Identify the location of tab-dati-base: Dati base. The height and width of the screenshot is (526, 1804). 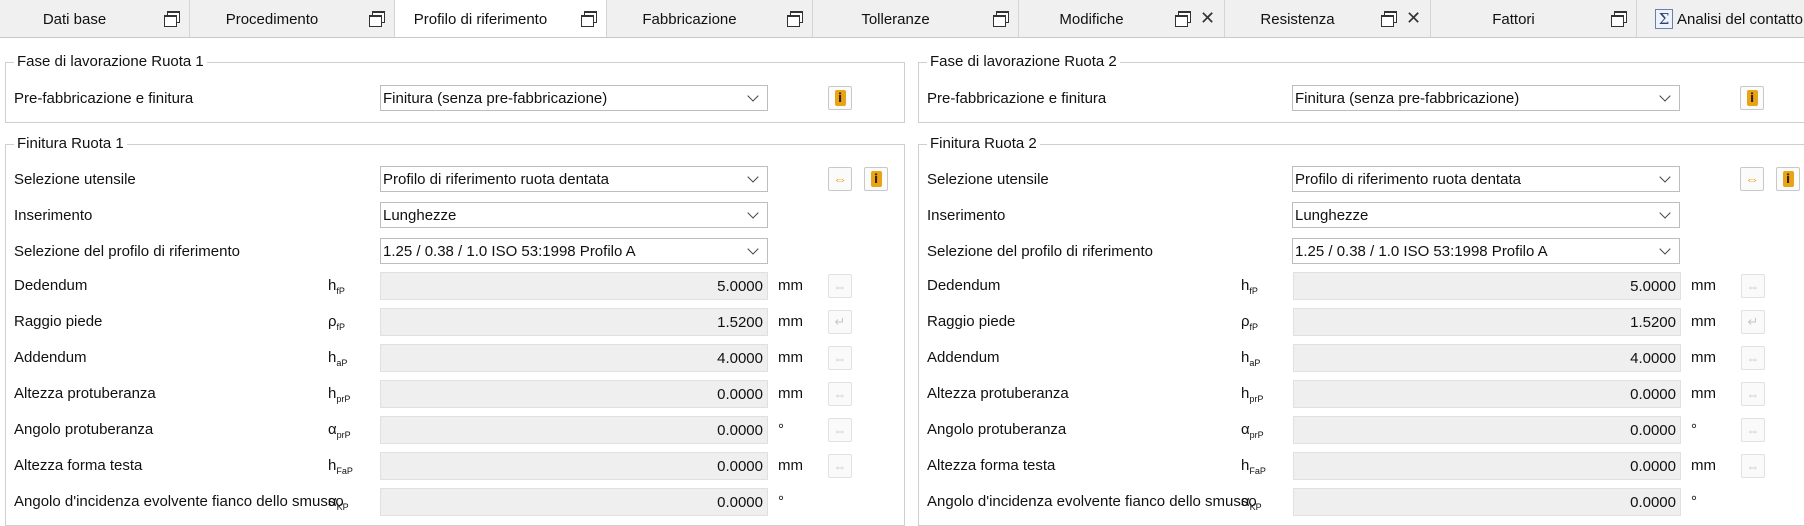
(95, 18).